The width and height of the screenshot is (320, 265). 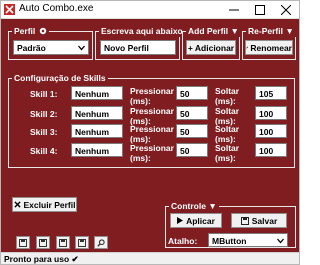 I want to click on hotkey-value: MButton, so click(x=229, y=241).